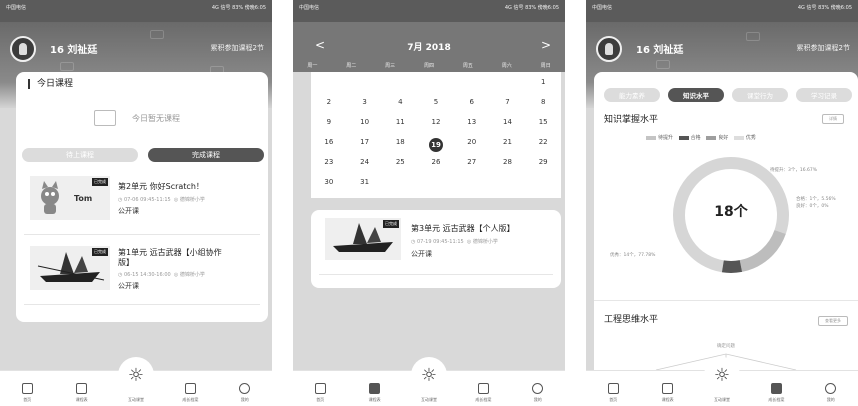  I want to click on calendar-day: 2, so click(329, 102).